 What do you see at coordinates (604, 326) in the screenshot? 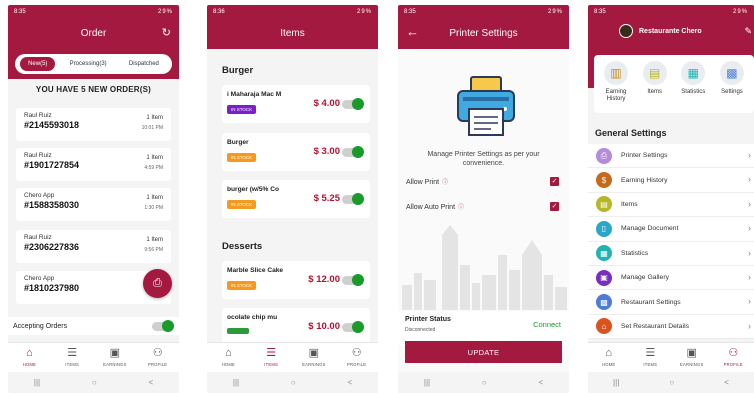
I see `restaurant-details-icon: ⌂` at bounding box center [604, 326].